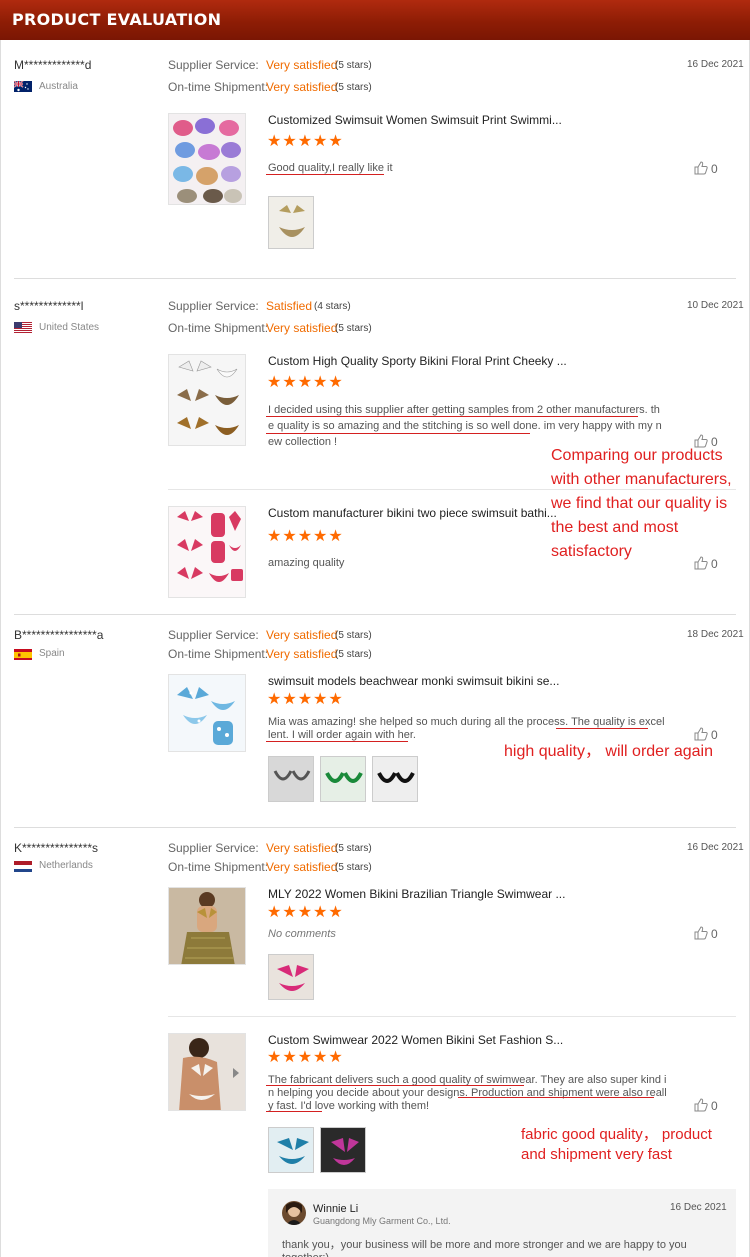 This screenshot has width=750, height=1257. What do you see at coordinates (23, 866) in the screenshot?
I see `flag-netherlands-icon` at bounding box center [23, 866].